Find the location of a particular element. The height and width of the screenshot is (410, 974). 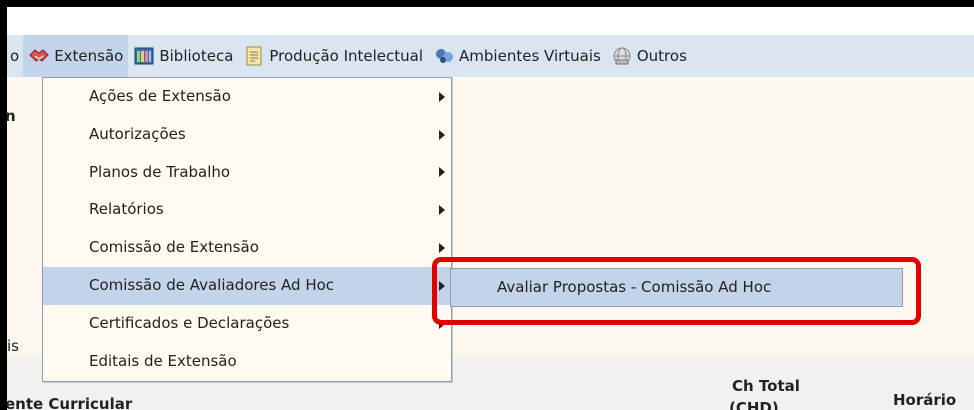

bookshelf-icon is located at coordinates (144, 56).